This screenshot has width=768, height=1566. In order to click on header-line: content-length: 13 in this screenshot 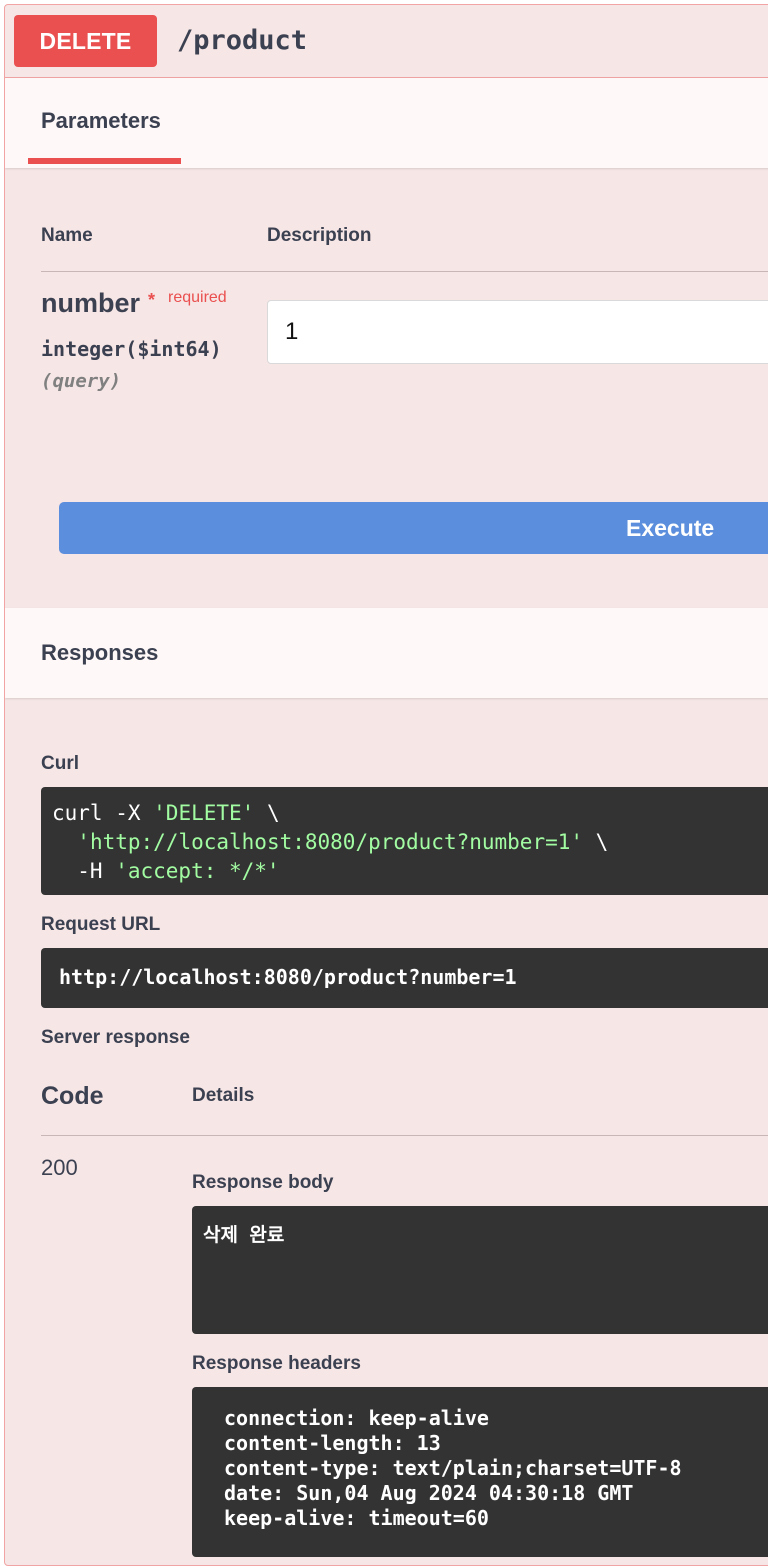, I will do `click(332, 1443)`.